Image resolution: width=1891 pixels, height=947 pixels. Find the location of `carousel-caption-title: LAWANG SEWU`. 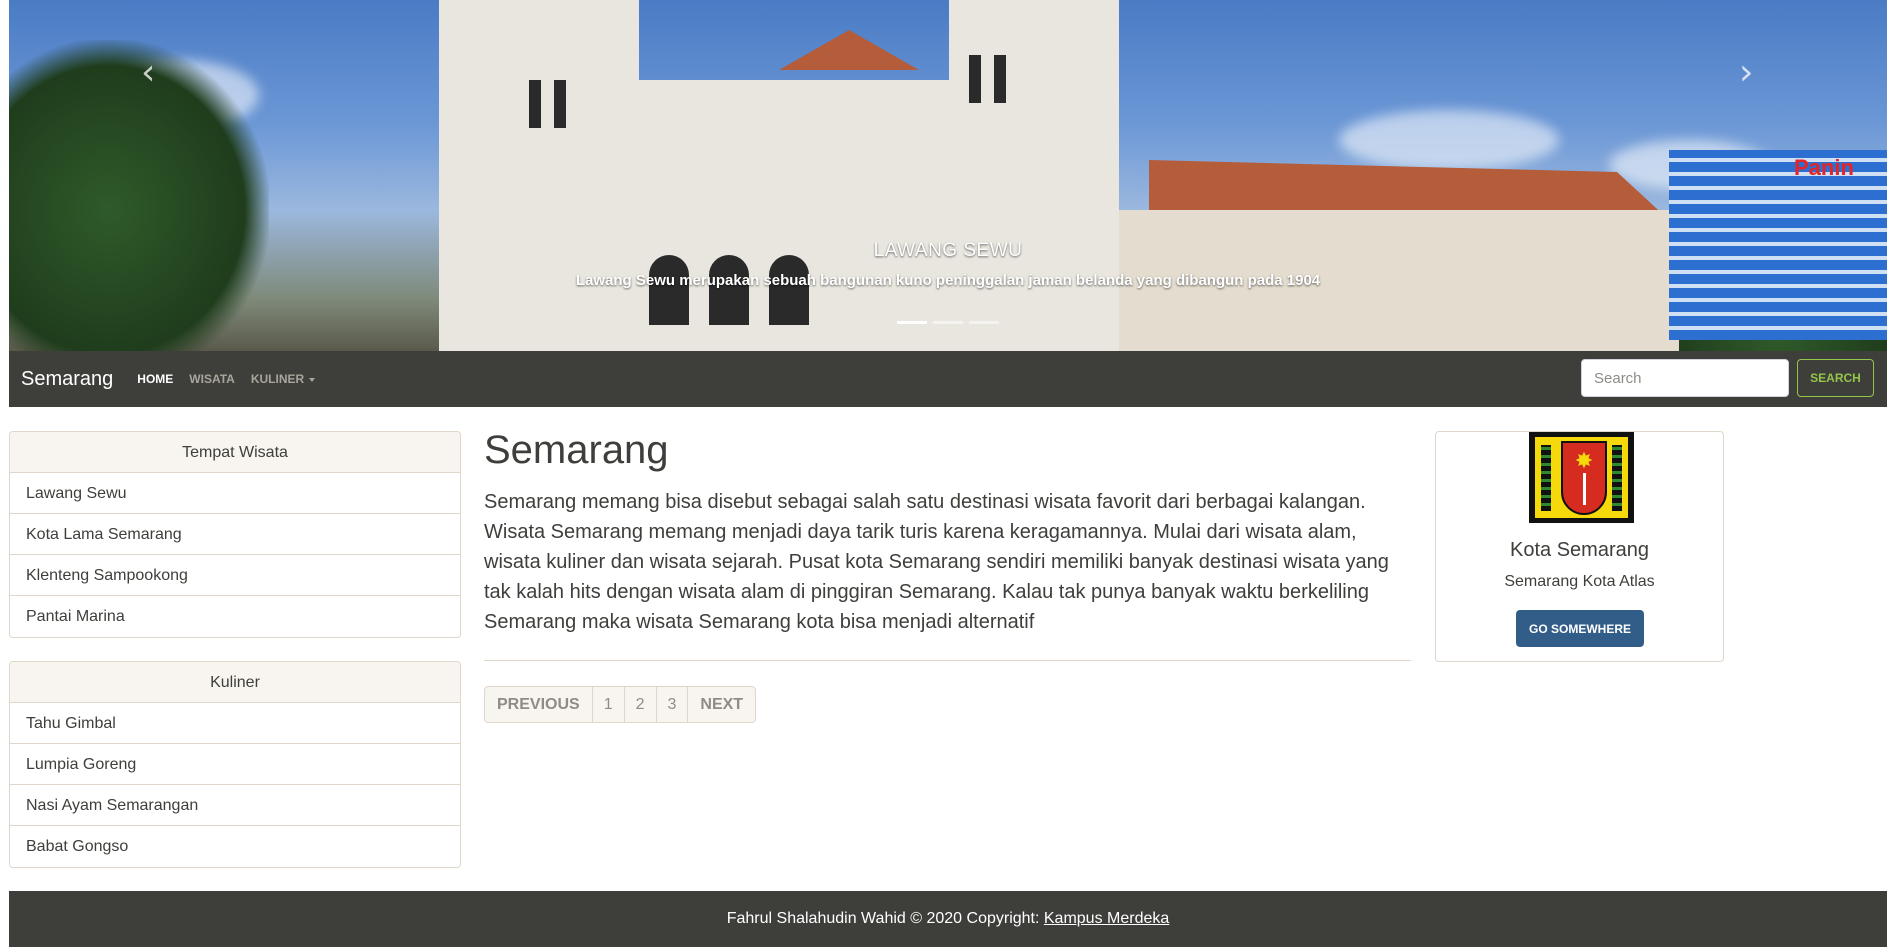

carousel-caption-title: LAWANG SEWU is located at coordinates (948, 250).